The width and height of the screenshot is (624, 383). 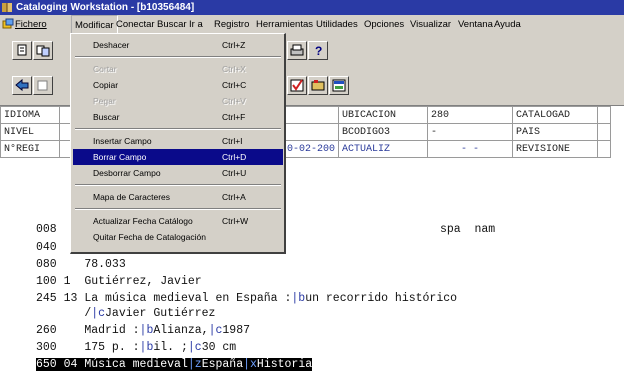 What do you see at coordinates (104, 101) in the screenshot?
I see `menu-item-label: Pegar` at bounding box center [104, 101].